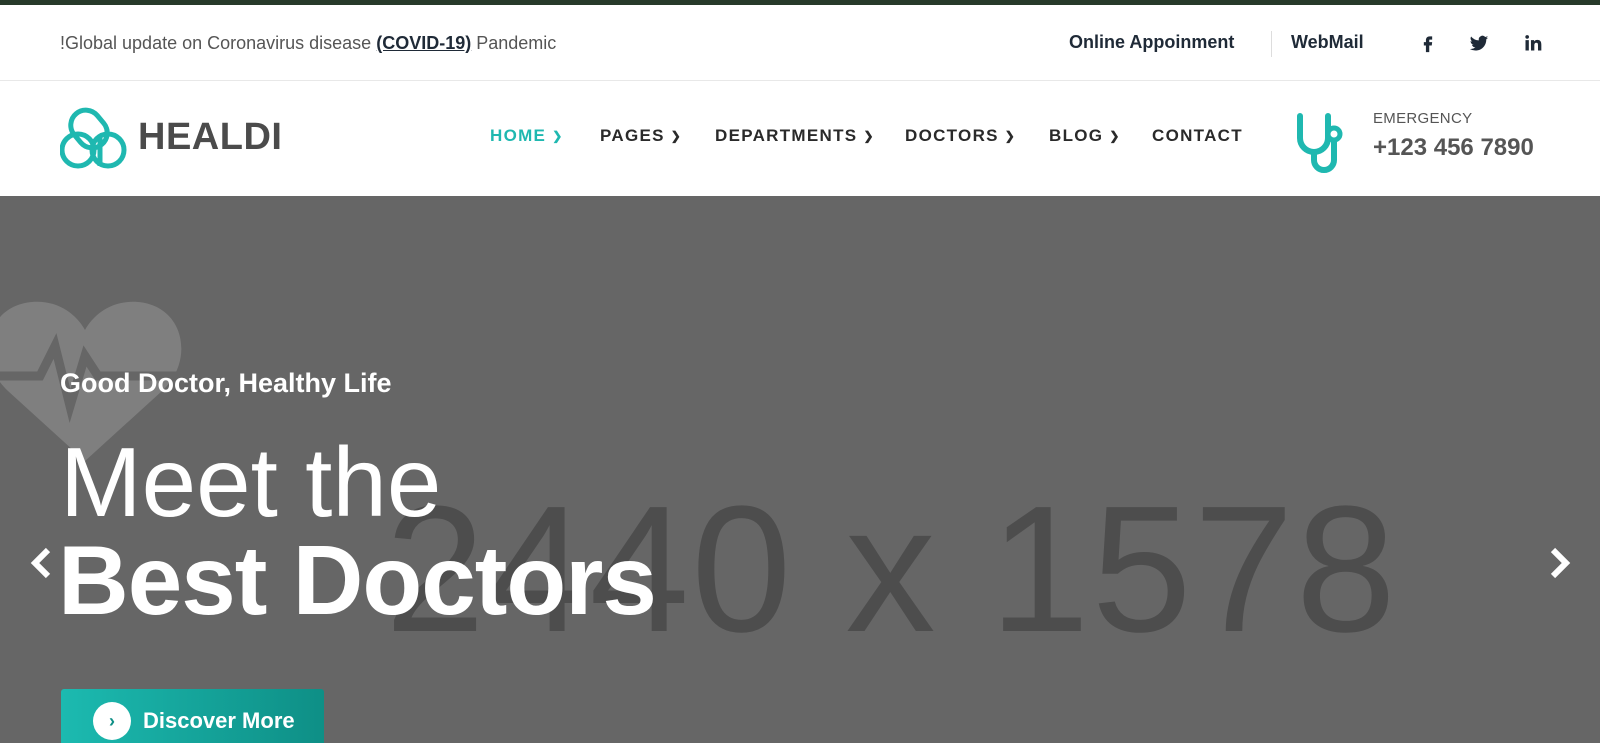 The width and height of the screenshot is (1600, 743). I want to click on nav-item-home: HOME ❯, so click(527, 136).